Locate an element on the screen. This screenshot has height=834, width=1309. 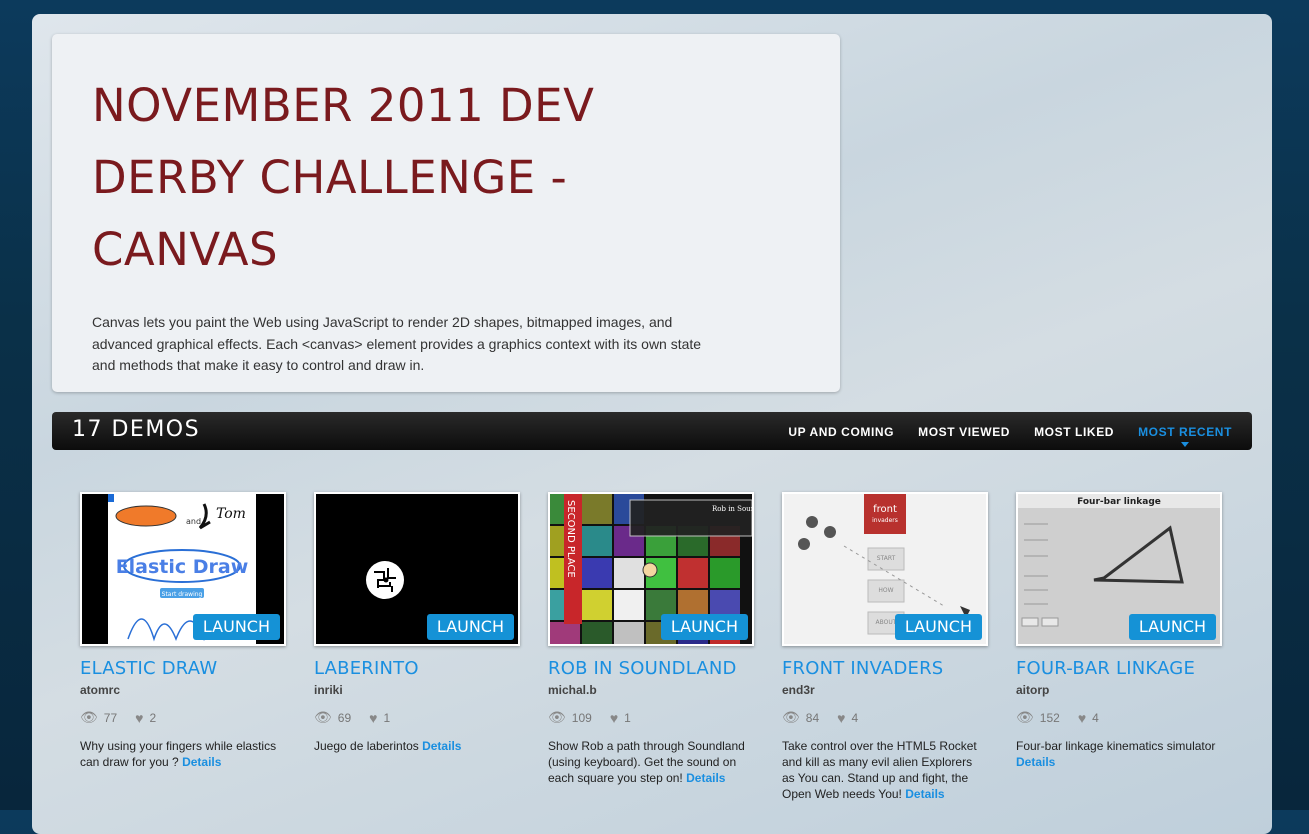
demo-title: ROB IN SOUNDLAND is located at coordinates (651, 668).